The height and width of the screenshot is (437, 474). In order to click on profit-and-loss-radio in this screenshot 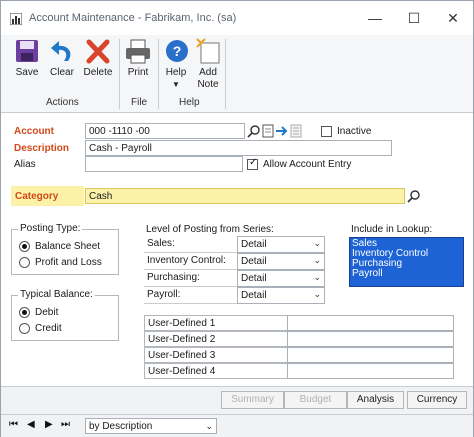, I will do `click(24, 262)`.